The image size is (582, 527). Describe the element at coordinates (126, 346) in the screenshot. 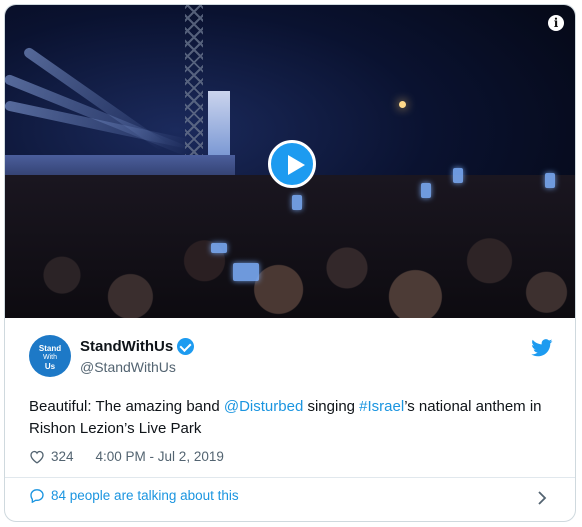

I see `display-name: StandWithUs` at that location.